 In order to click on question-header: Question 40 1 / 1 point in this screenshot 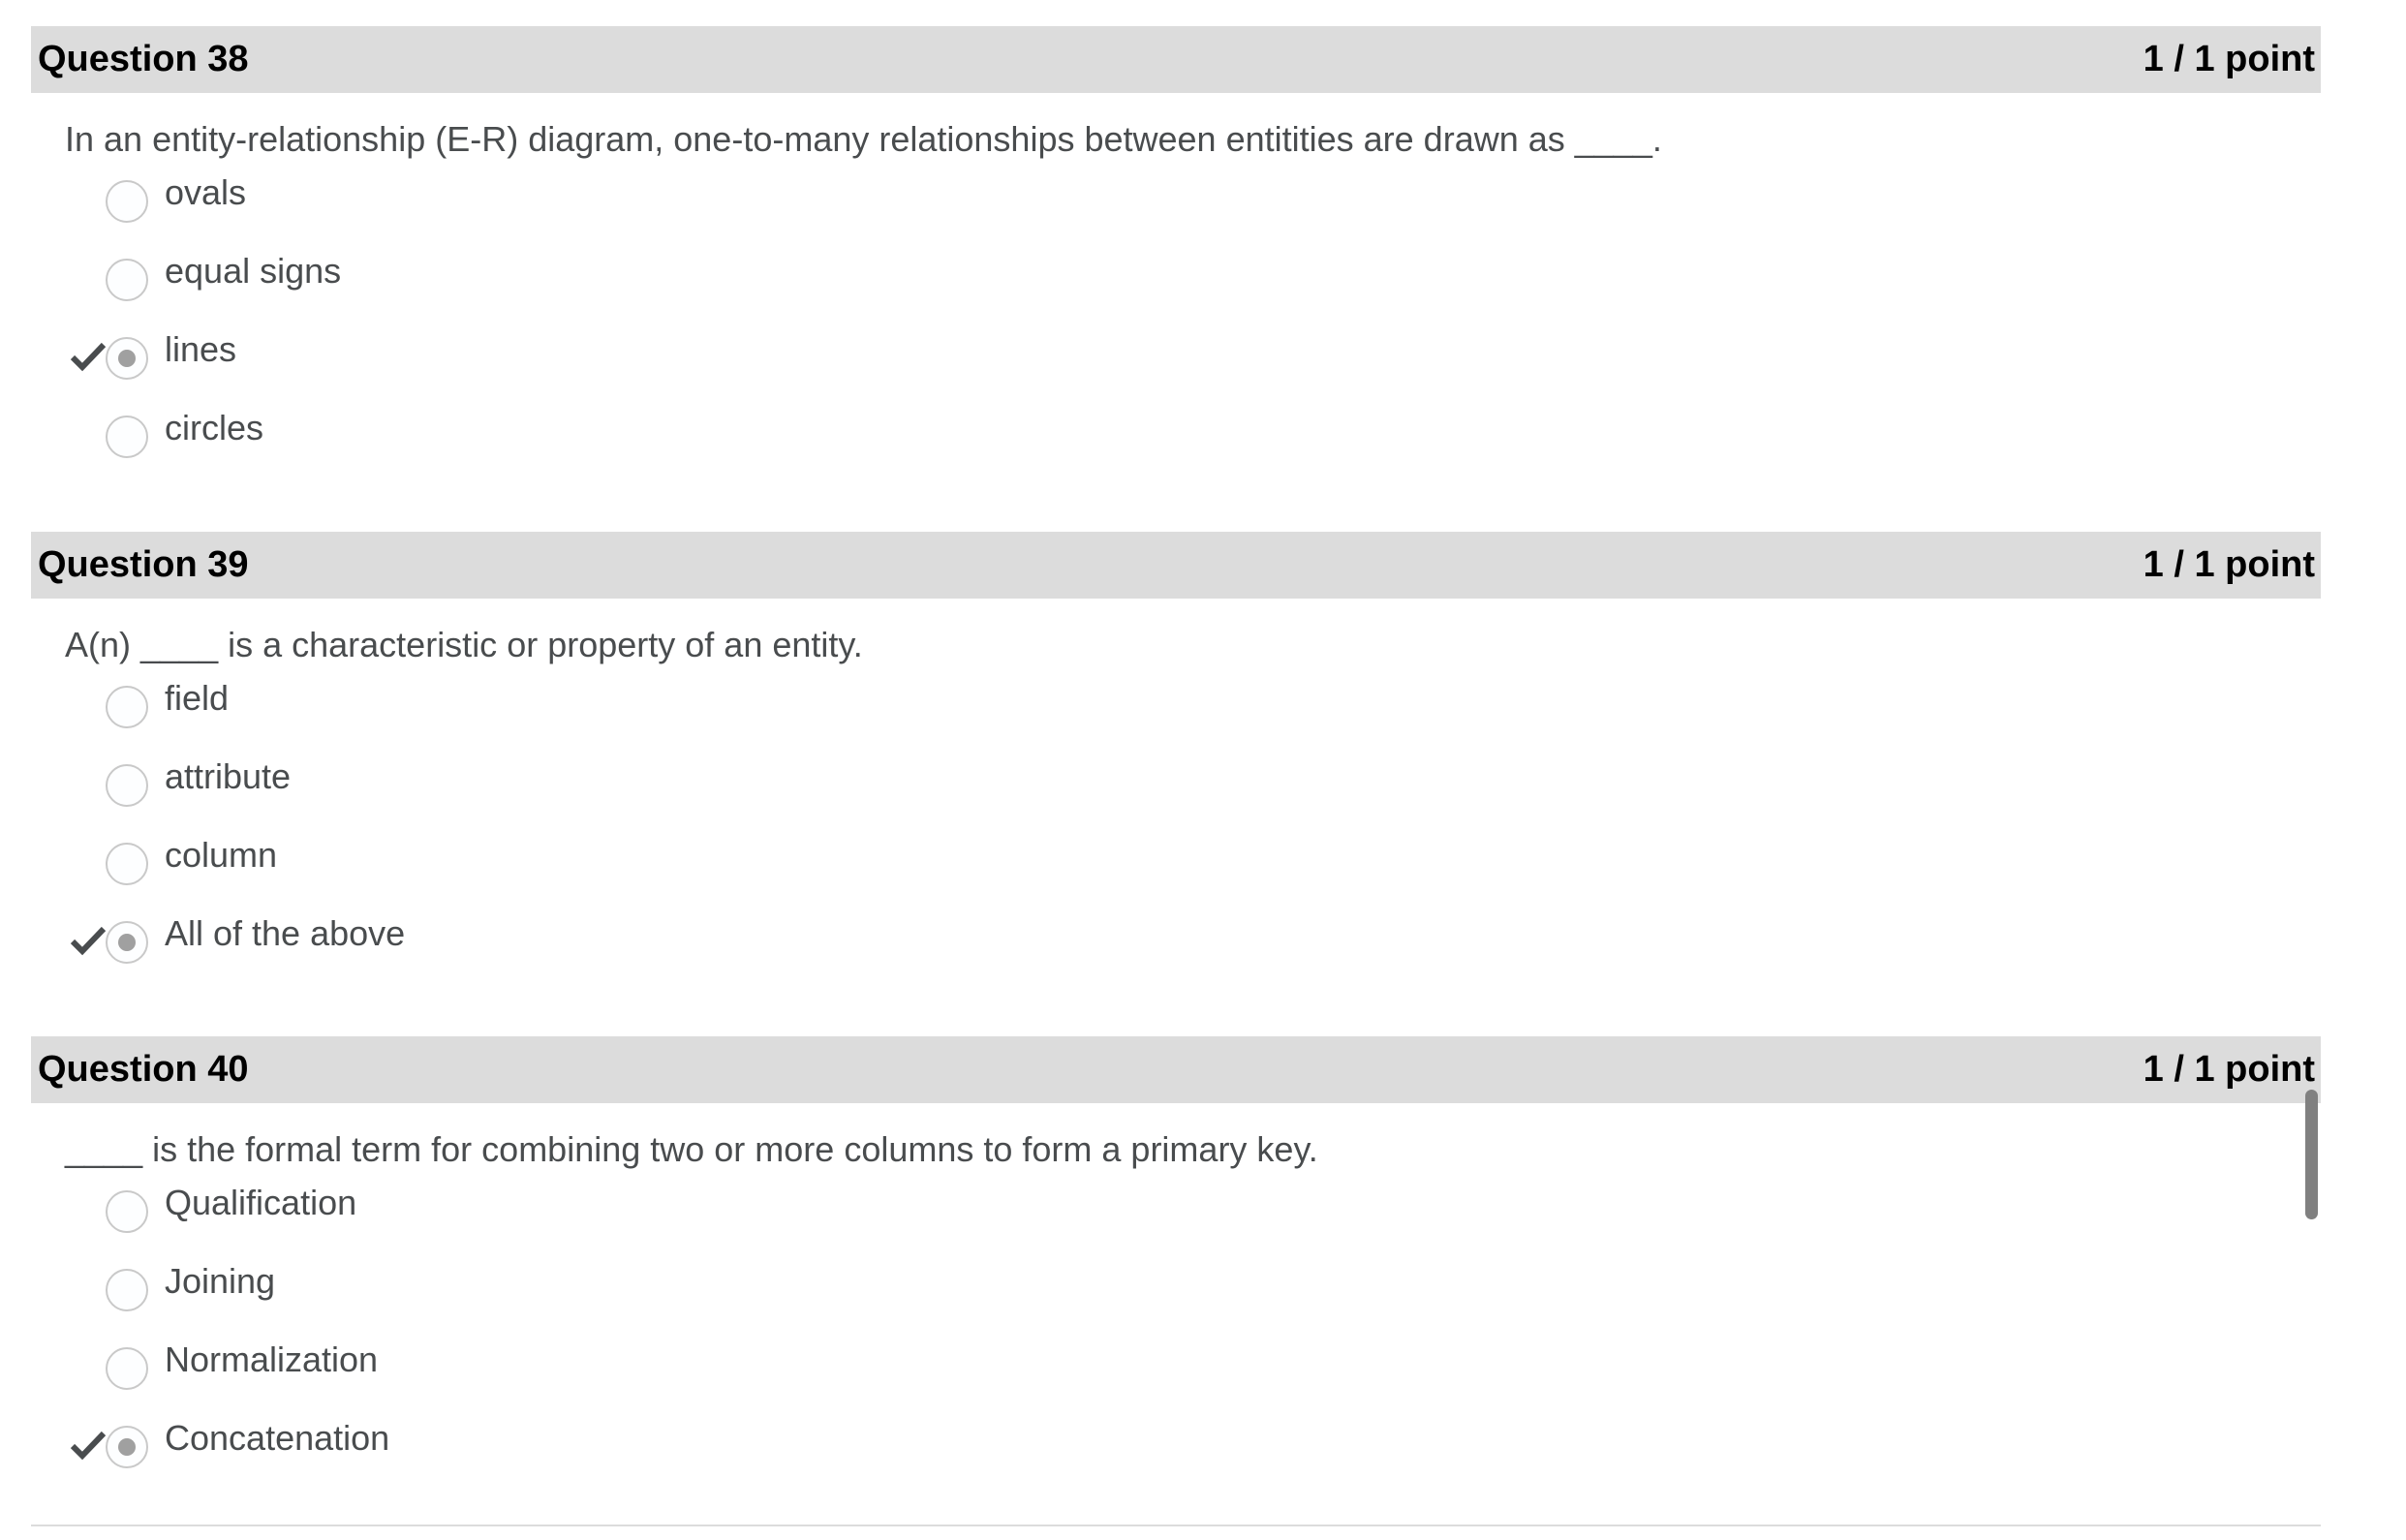, I will do `click(1176, 1069)`.